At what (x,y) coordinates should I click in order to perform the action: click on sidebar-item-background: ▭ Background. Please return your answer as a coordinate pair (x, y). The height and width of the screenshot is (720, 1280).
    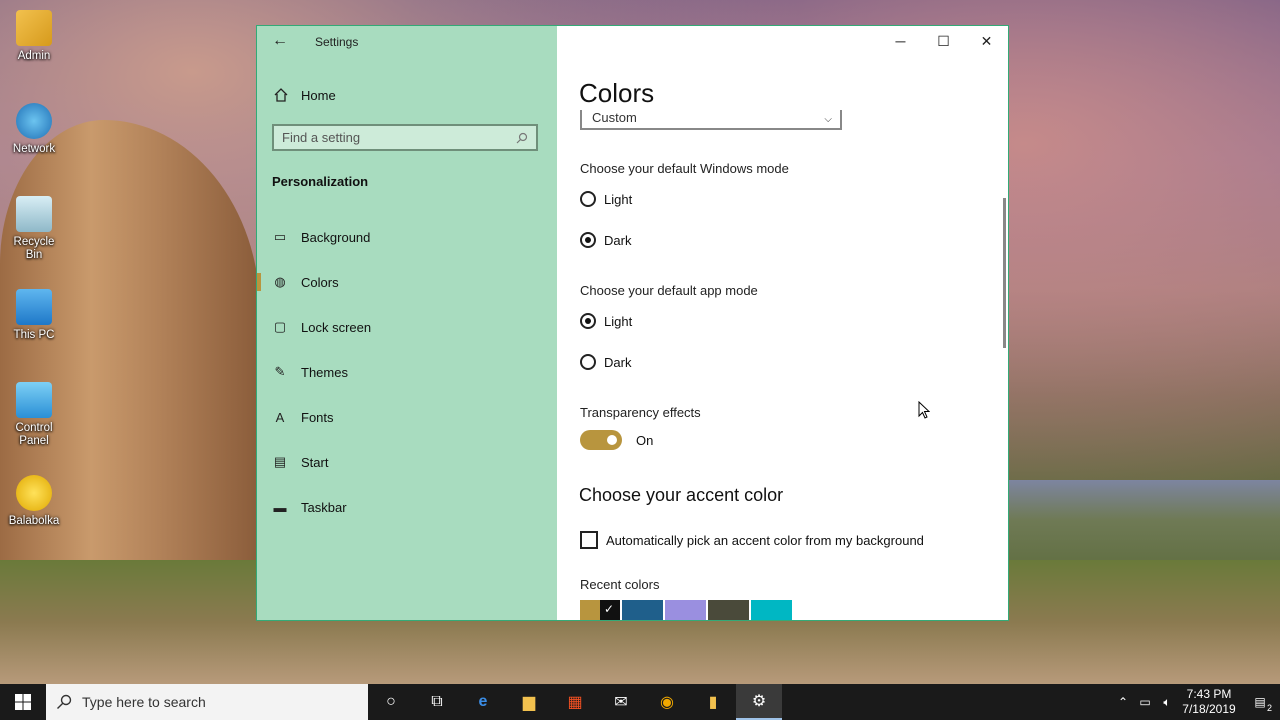
    Looking at the image, I should click on (407, 237).